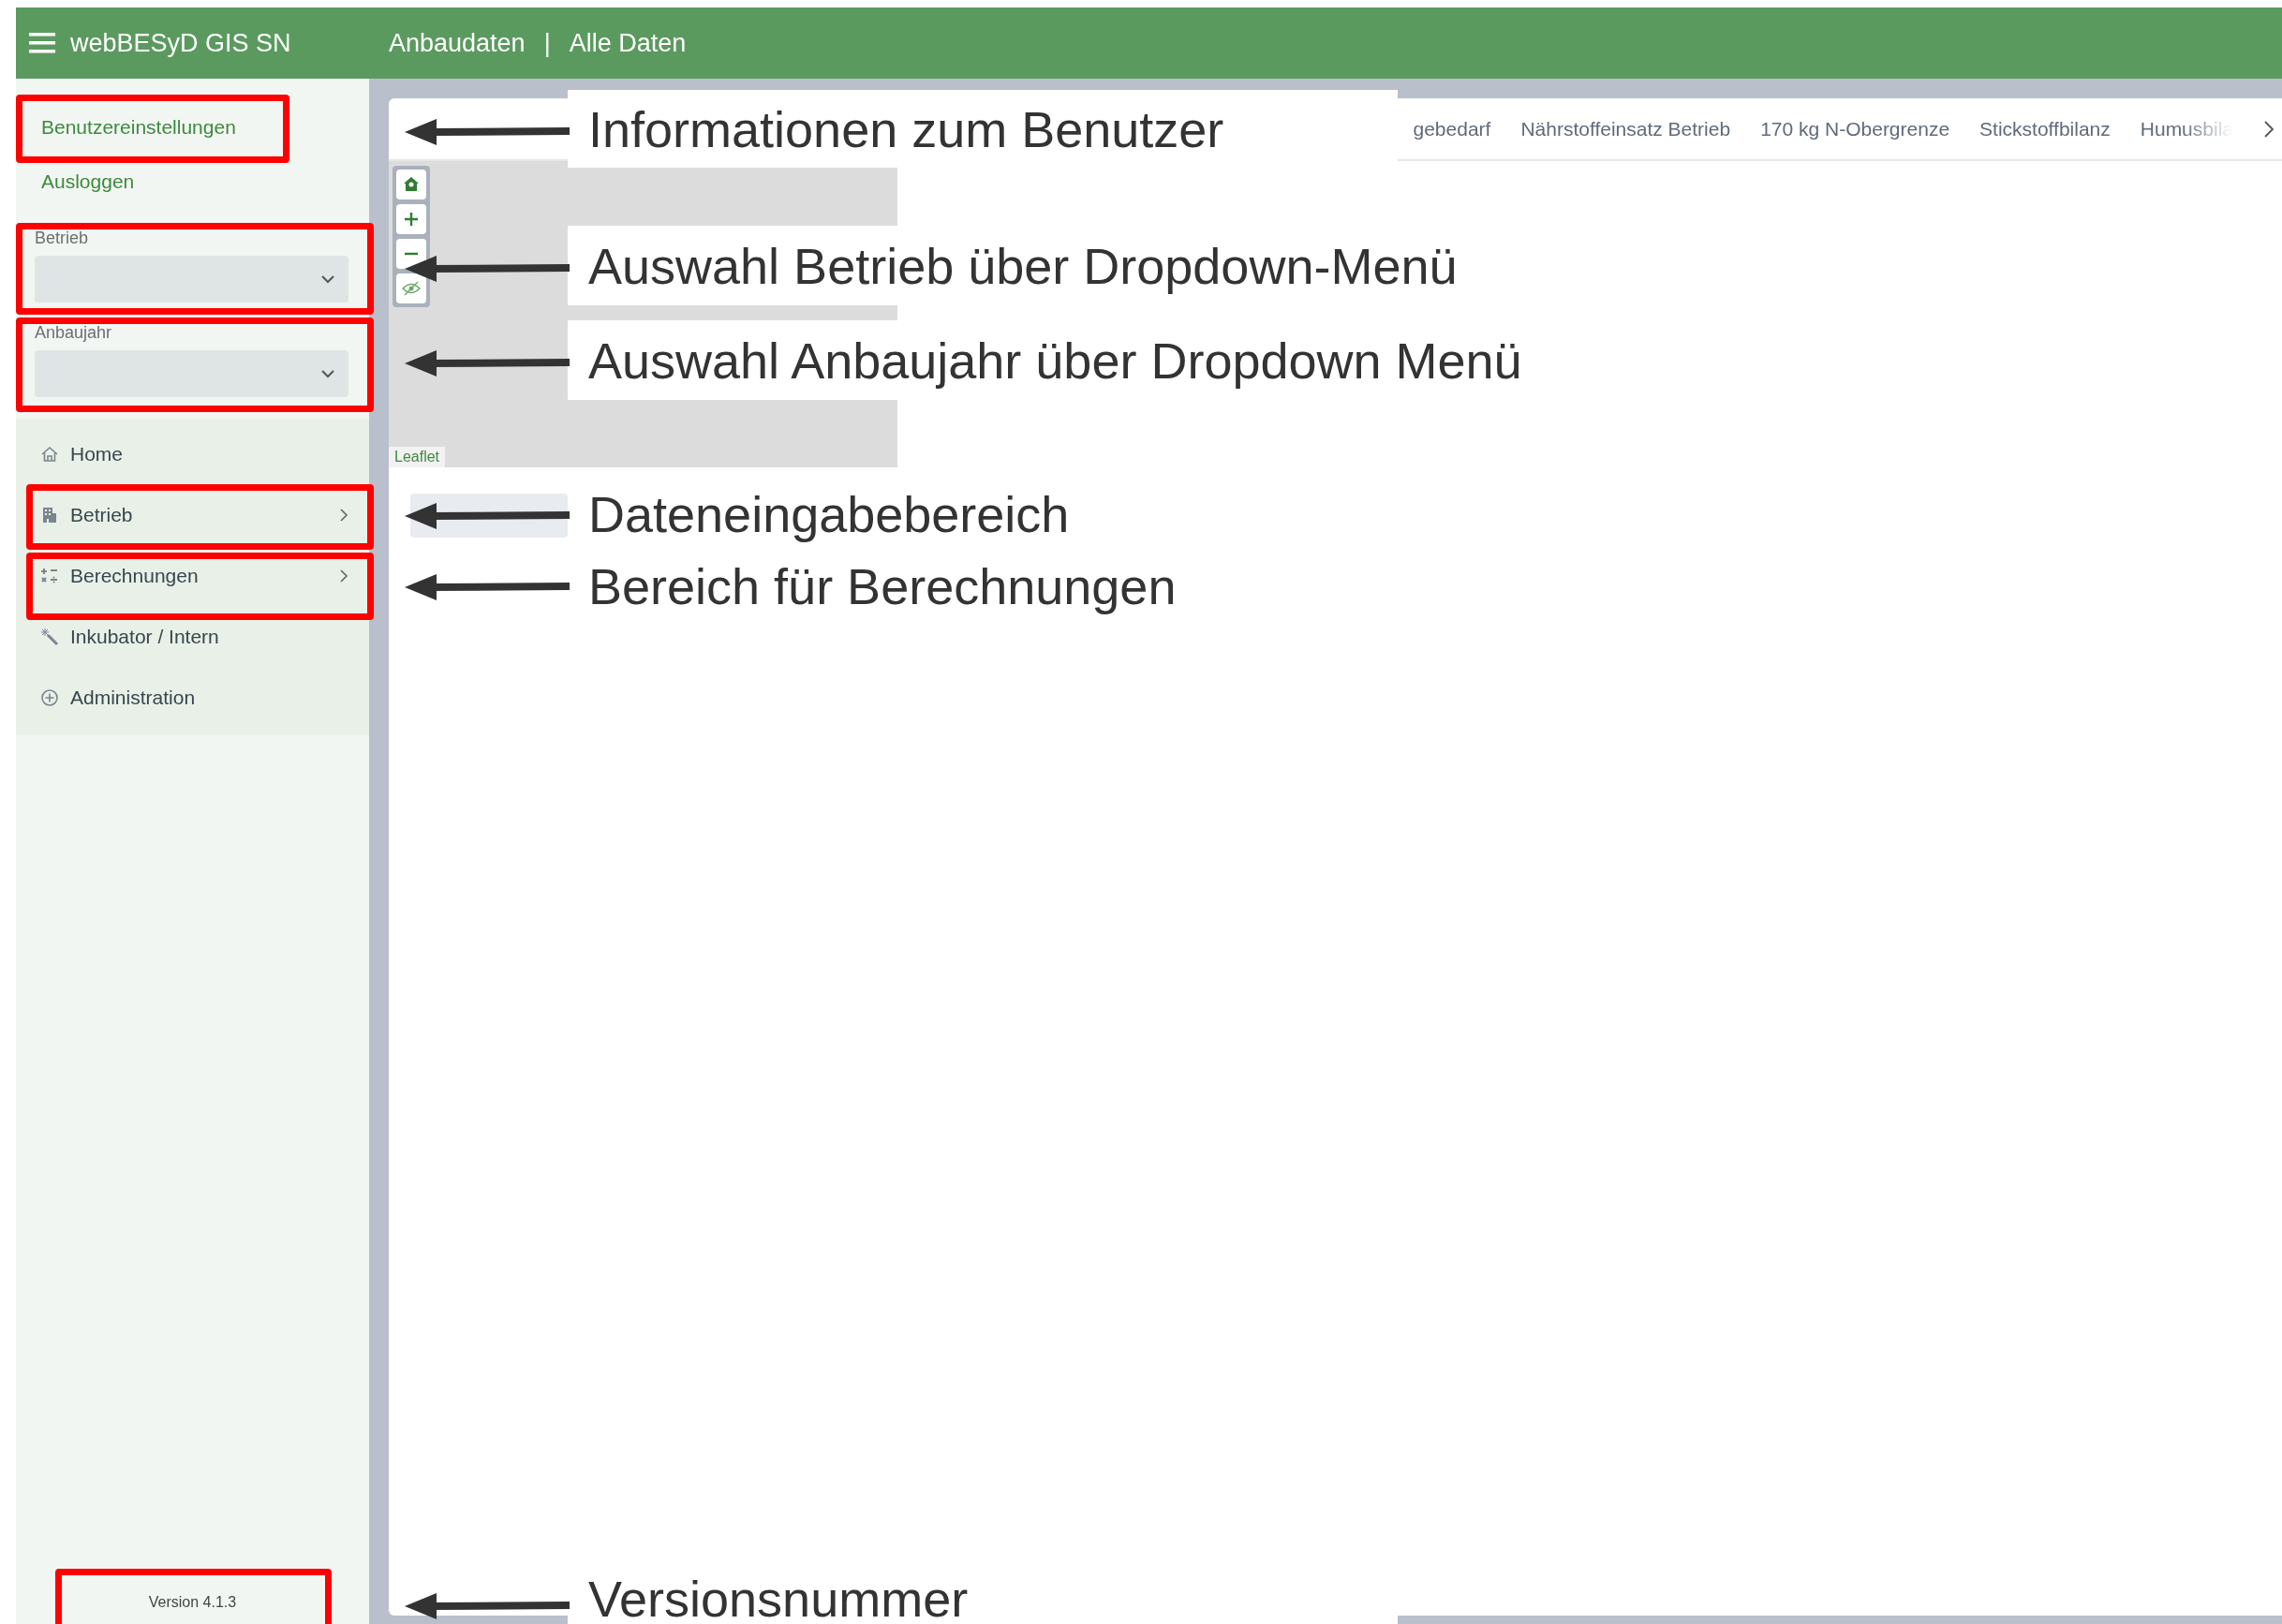 The height and width of the screenshot is (1624, 2282). What do you see at coordinates (63, 238) in the screenshot?
I see `field-label: Betrieb` at bounding box center [63, 238].